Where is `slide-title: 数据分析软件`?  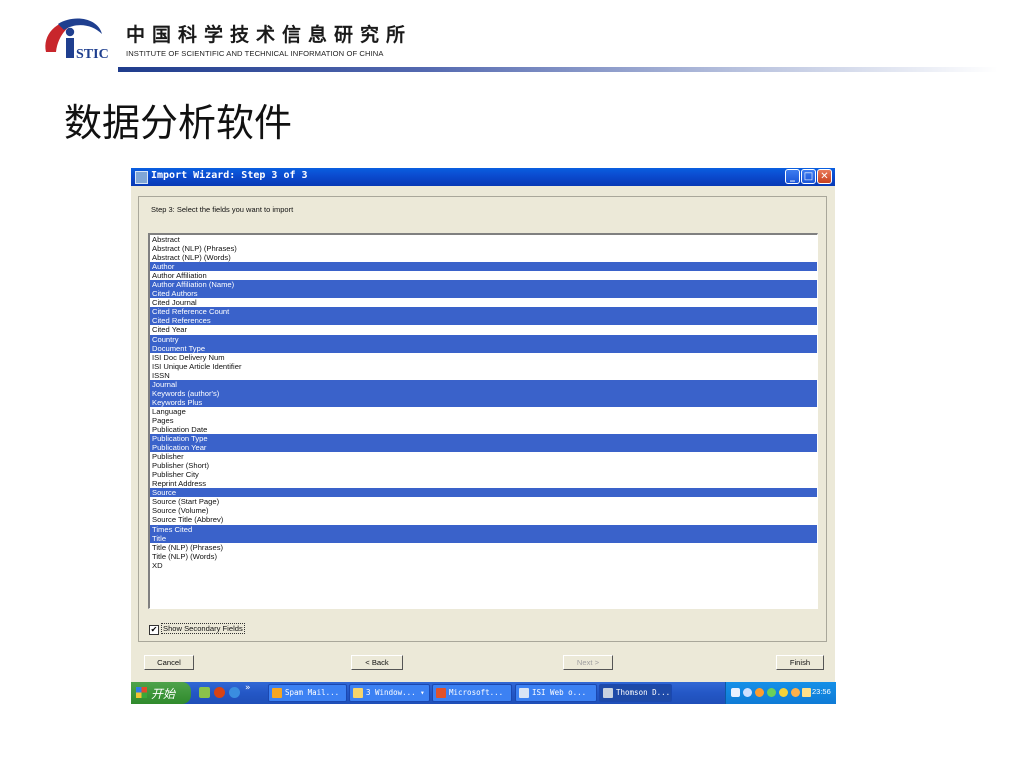 slide-title: 数据分析软件 is located at coordinates (178, 123).